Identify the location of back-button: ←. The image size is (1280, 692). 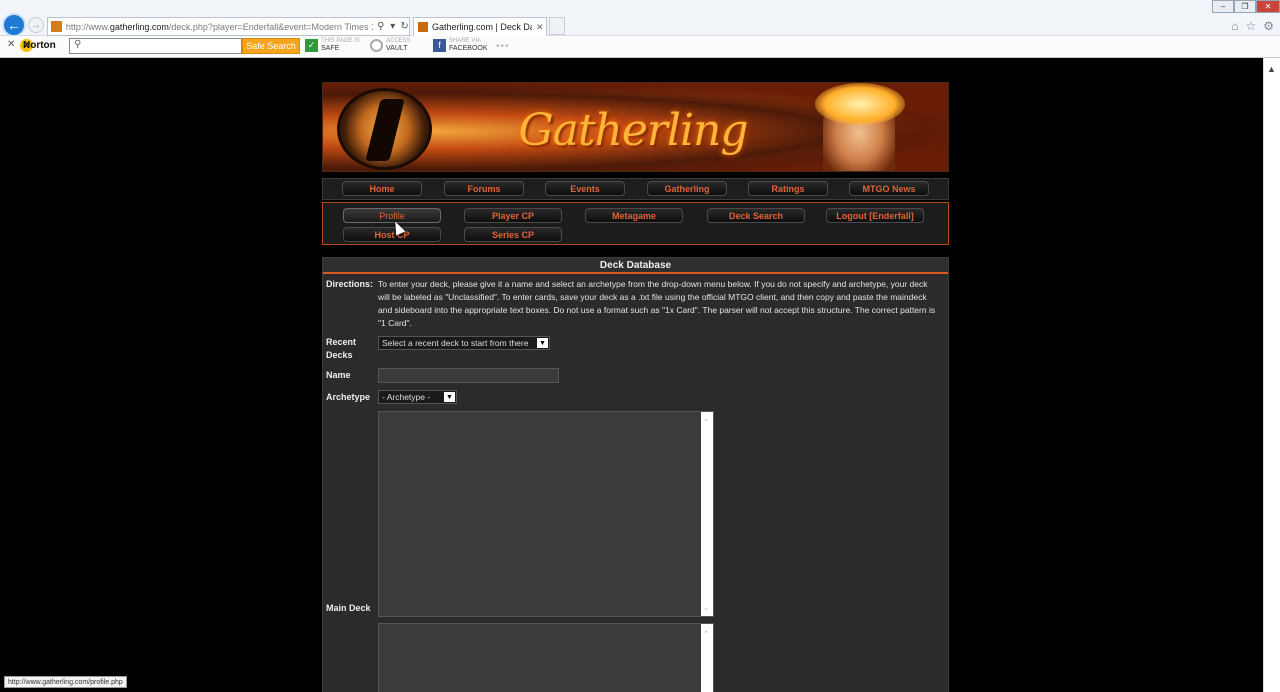
(14, 25).